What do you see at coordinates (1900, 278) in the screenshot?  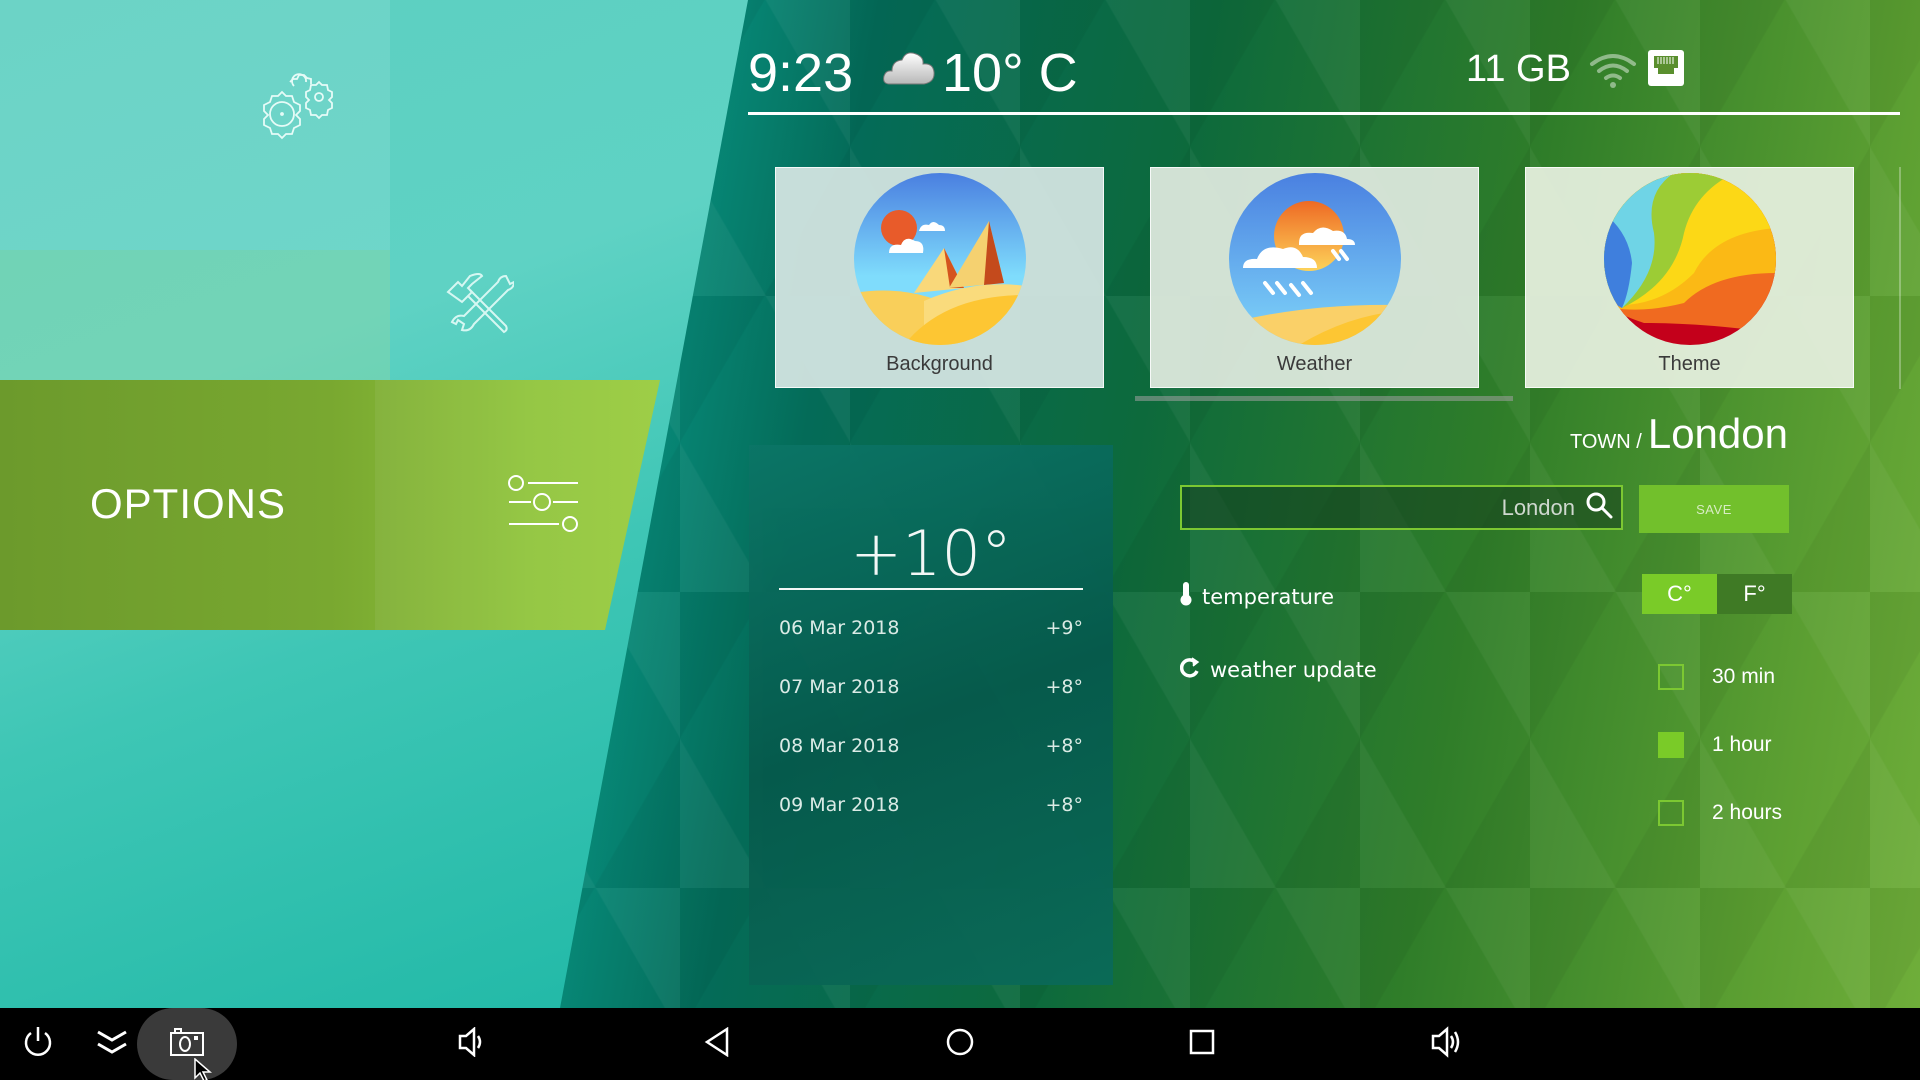 I see `next-tile-edge` at bounding box center [1900, 278].